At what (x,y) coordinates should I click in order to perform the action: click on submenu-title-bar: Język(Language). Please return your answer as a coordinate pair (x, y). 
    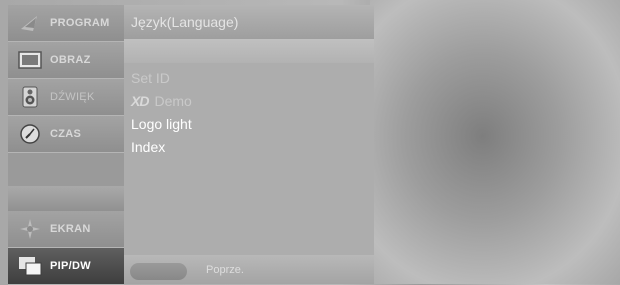
    Looking at the image, I should click on (249, 22).